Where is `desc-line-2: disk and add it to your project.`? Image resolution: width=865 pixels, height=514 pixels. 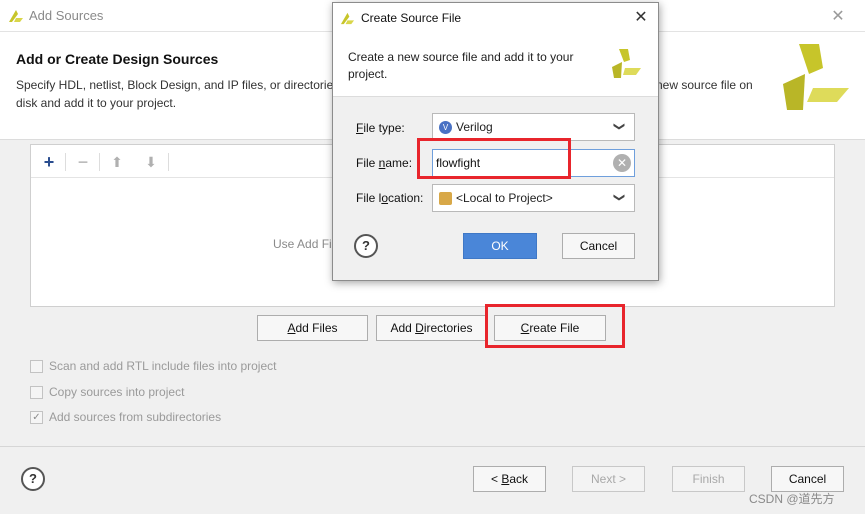 desc-line-2: disk and add it to your project. is located at coordinates (96, 103).